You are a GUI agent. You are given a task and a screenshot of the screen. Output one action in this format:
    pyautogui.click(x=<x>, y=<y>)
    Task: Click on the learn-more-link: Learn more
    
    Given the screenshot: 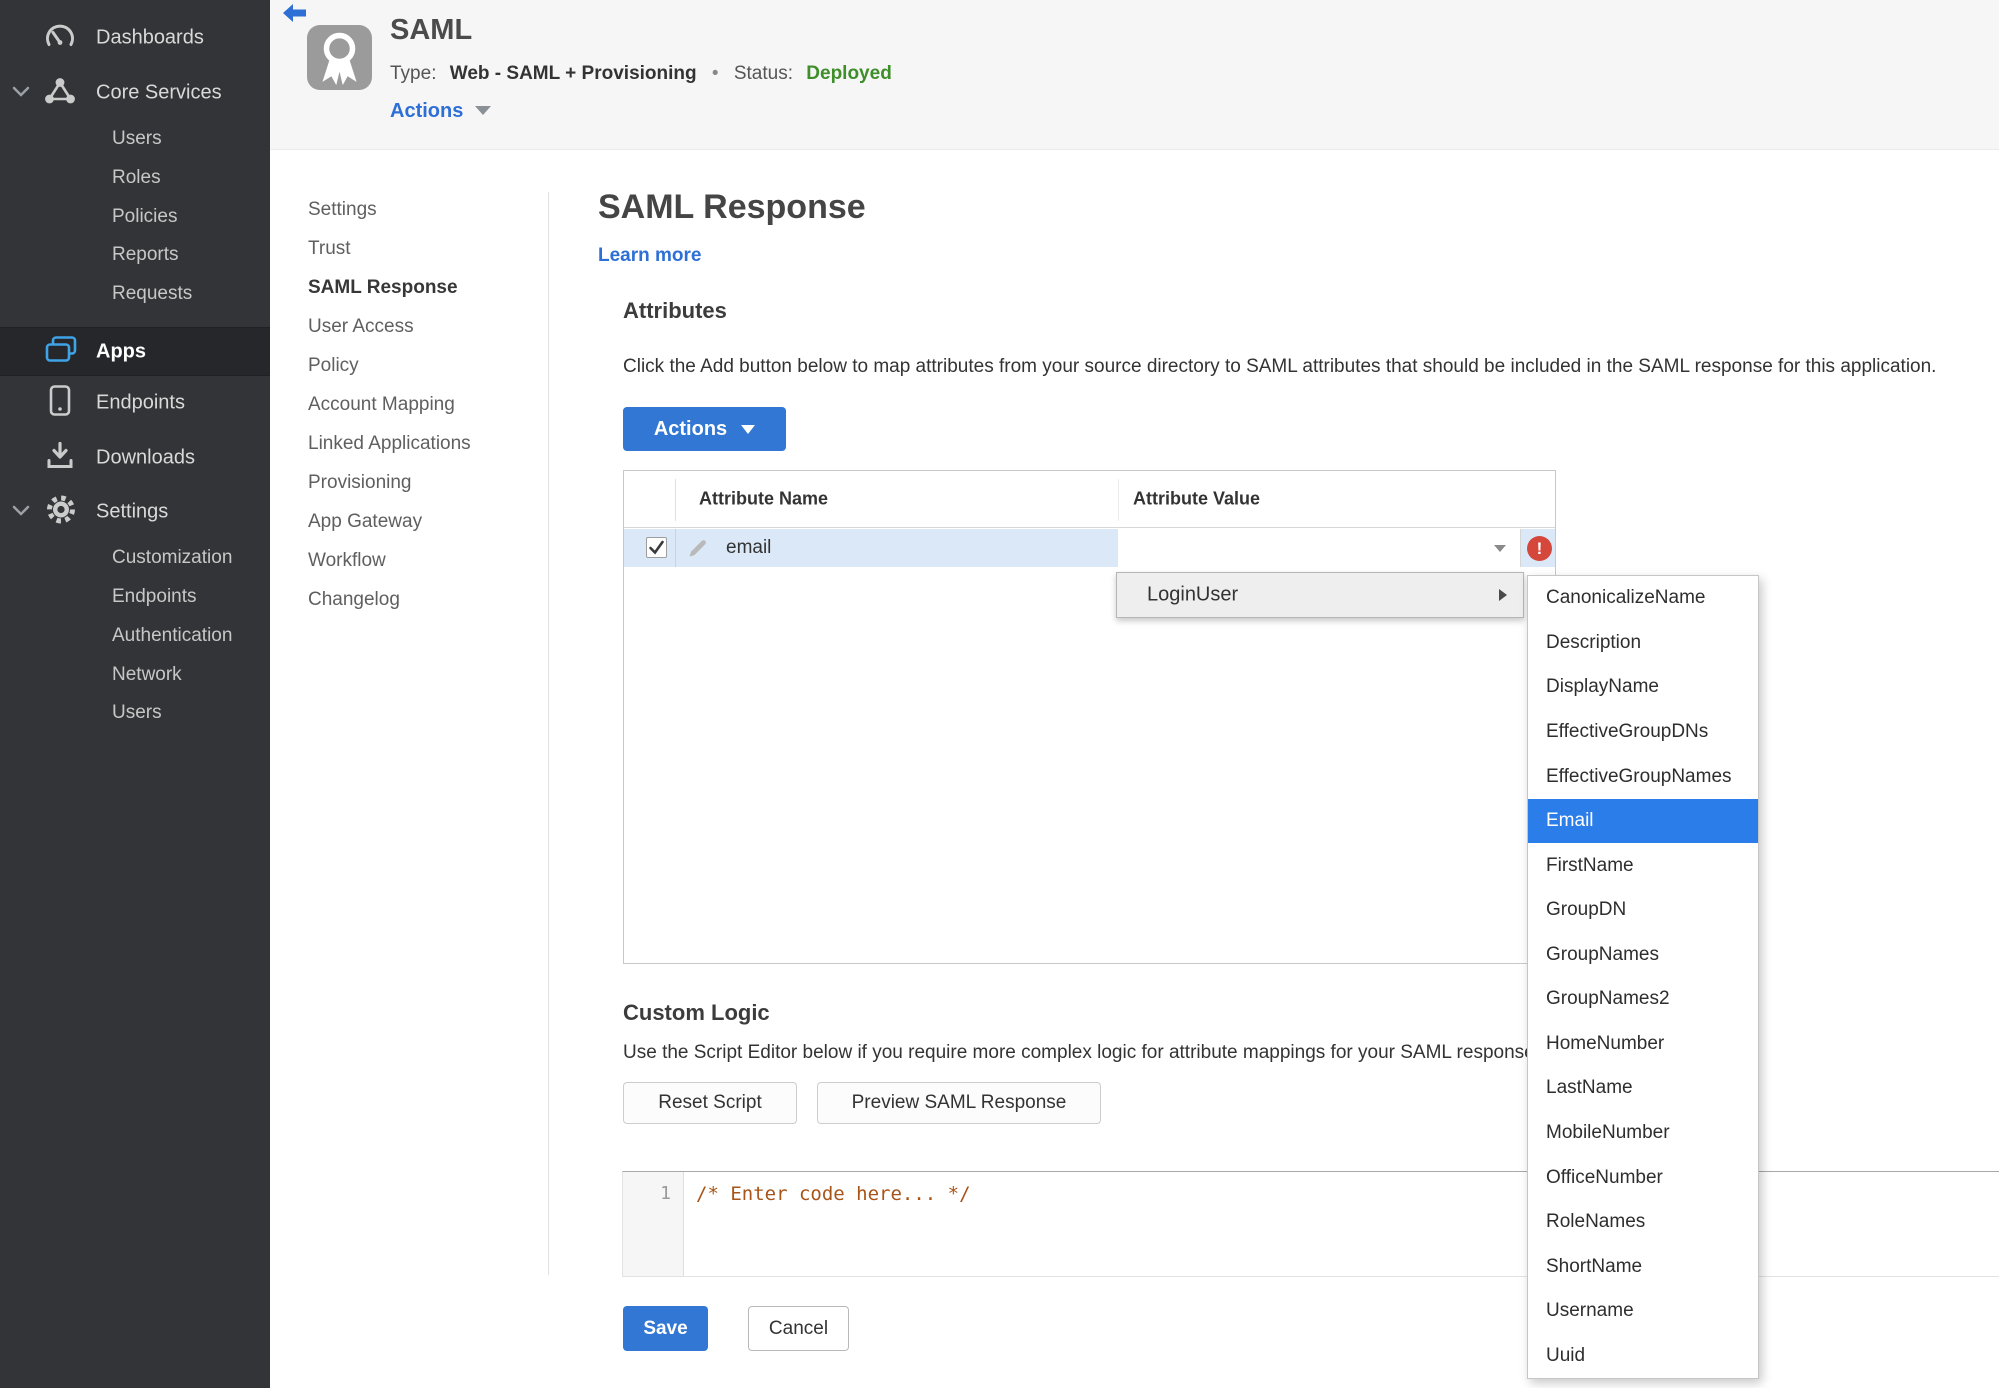 What is the action you would take?
    pyautogui.click(x=649, y=256)
    